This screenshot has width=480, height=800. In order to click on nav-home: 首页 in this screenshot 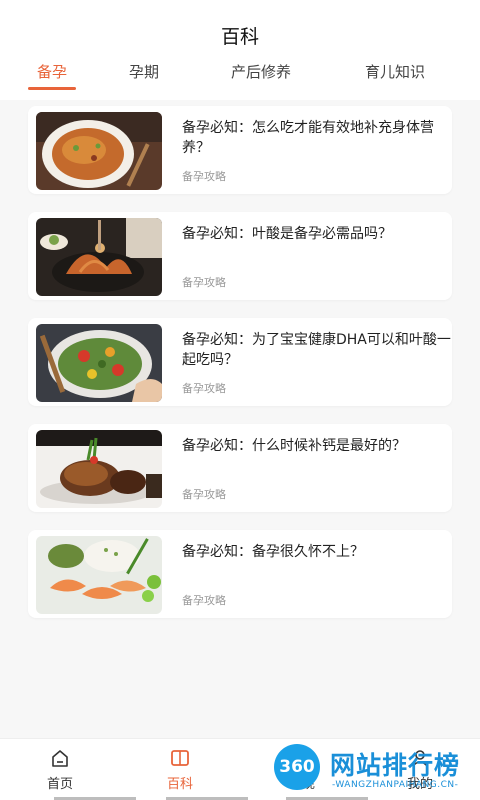, I will do `click(60, 769)`.